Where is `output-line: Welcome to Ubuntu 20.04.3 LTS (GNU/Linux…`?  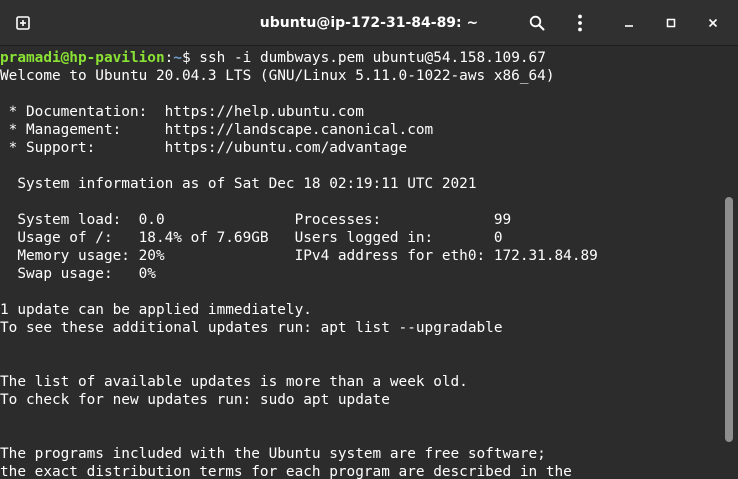 output-line: Welcome to Ubuntu 20.04.3 LTS (GNU/Linux… is located at coordinates (277, 76).